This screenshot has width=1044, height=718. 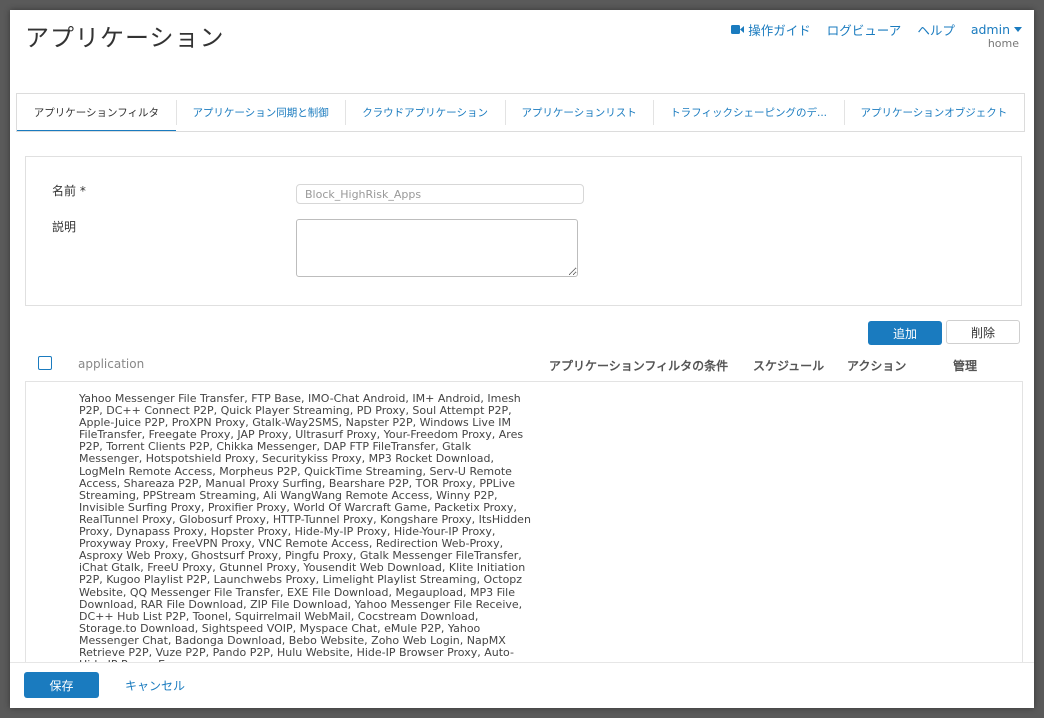 What do you see at coordinates (877, 366) in the screenshot?
I see `column-header-action: アクション` at bounding box center [877, 366].